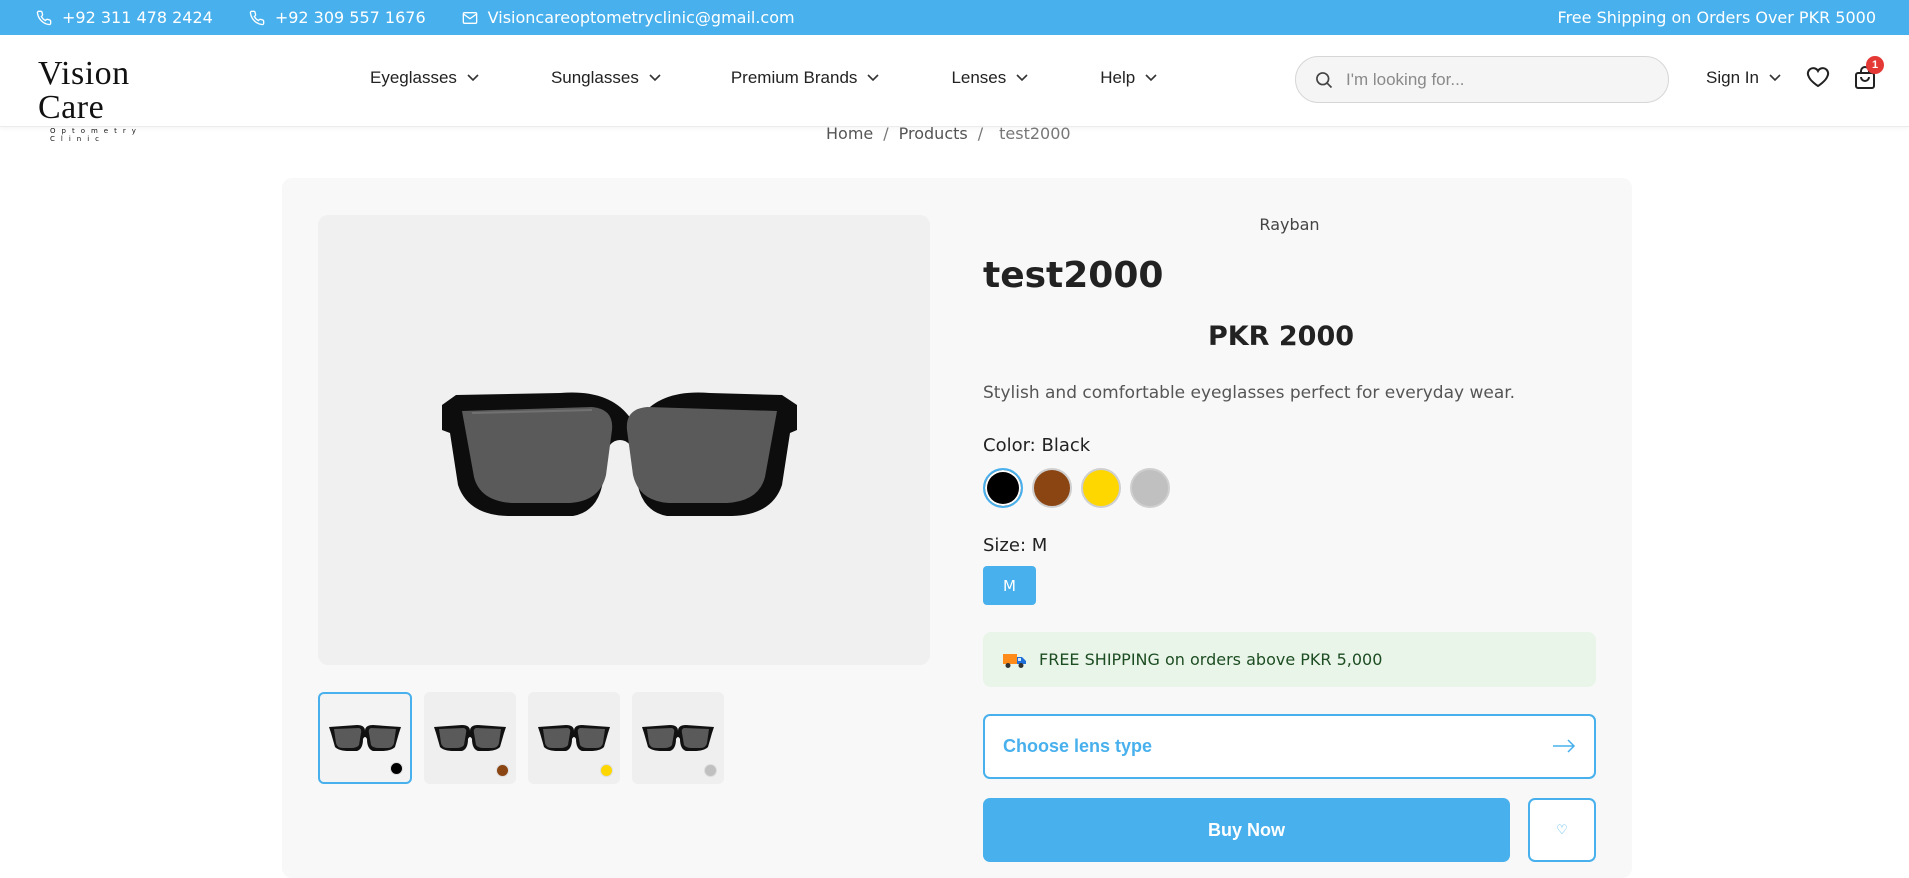  Describe the element at coordinates (1009, 585) in the screenshot. I see `size-option-m: M` at that location.